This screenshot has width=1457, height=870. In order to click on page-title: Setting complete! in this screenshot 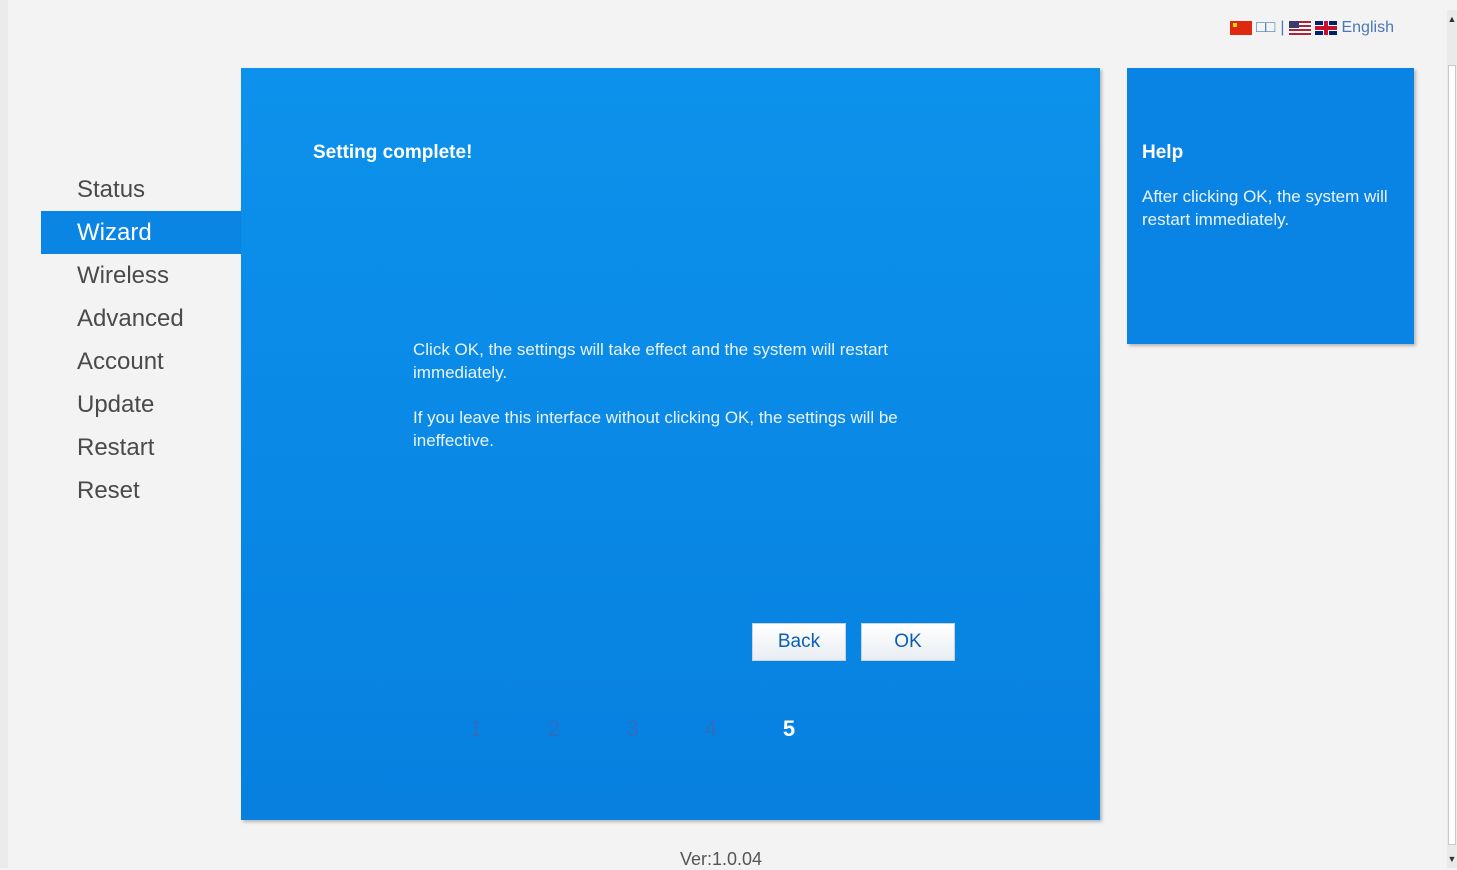, I will do `click(393, 152)`.